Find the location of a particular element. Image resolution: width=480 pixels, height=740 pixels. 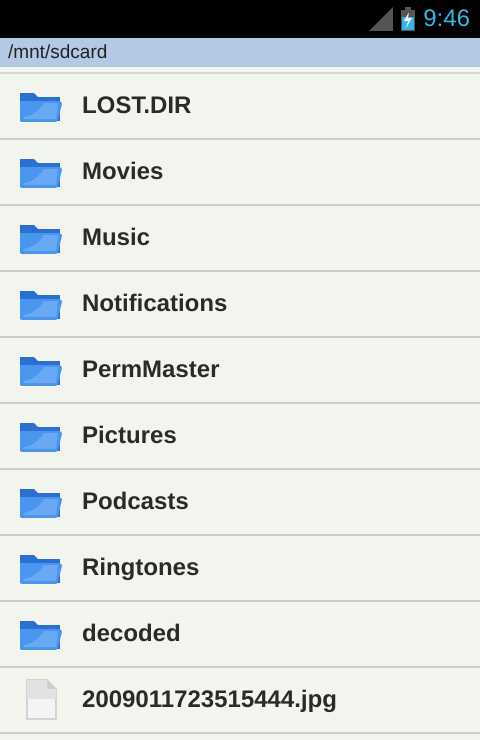

file-list-item: Notifications is located at coordinates (240, 305).